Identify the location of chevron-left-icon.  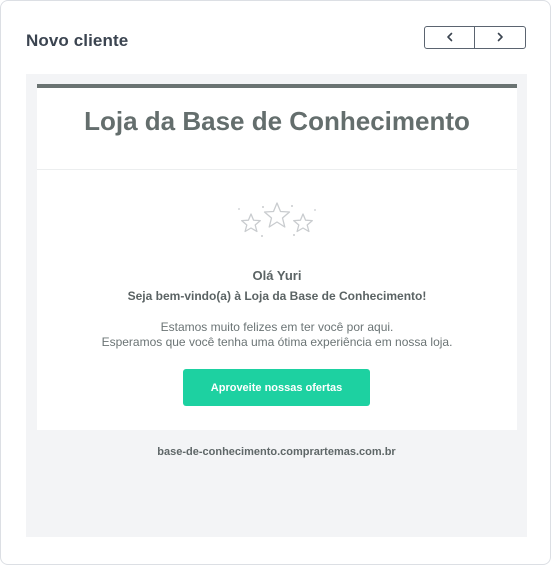
(450, 38).